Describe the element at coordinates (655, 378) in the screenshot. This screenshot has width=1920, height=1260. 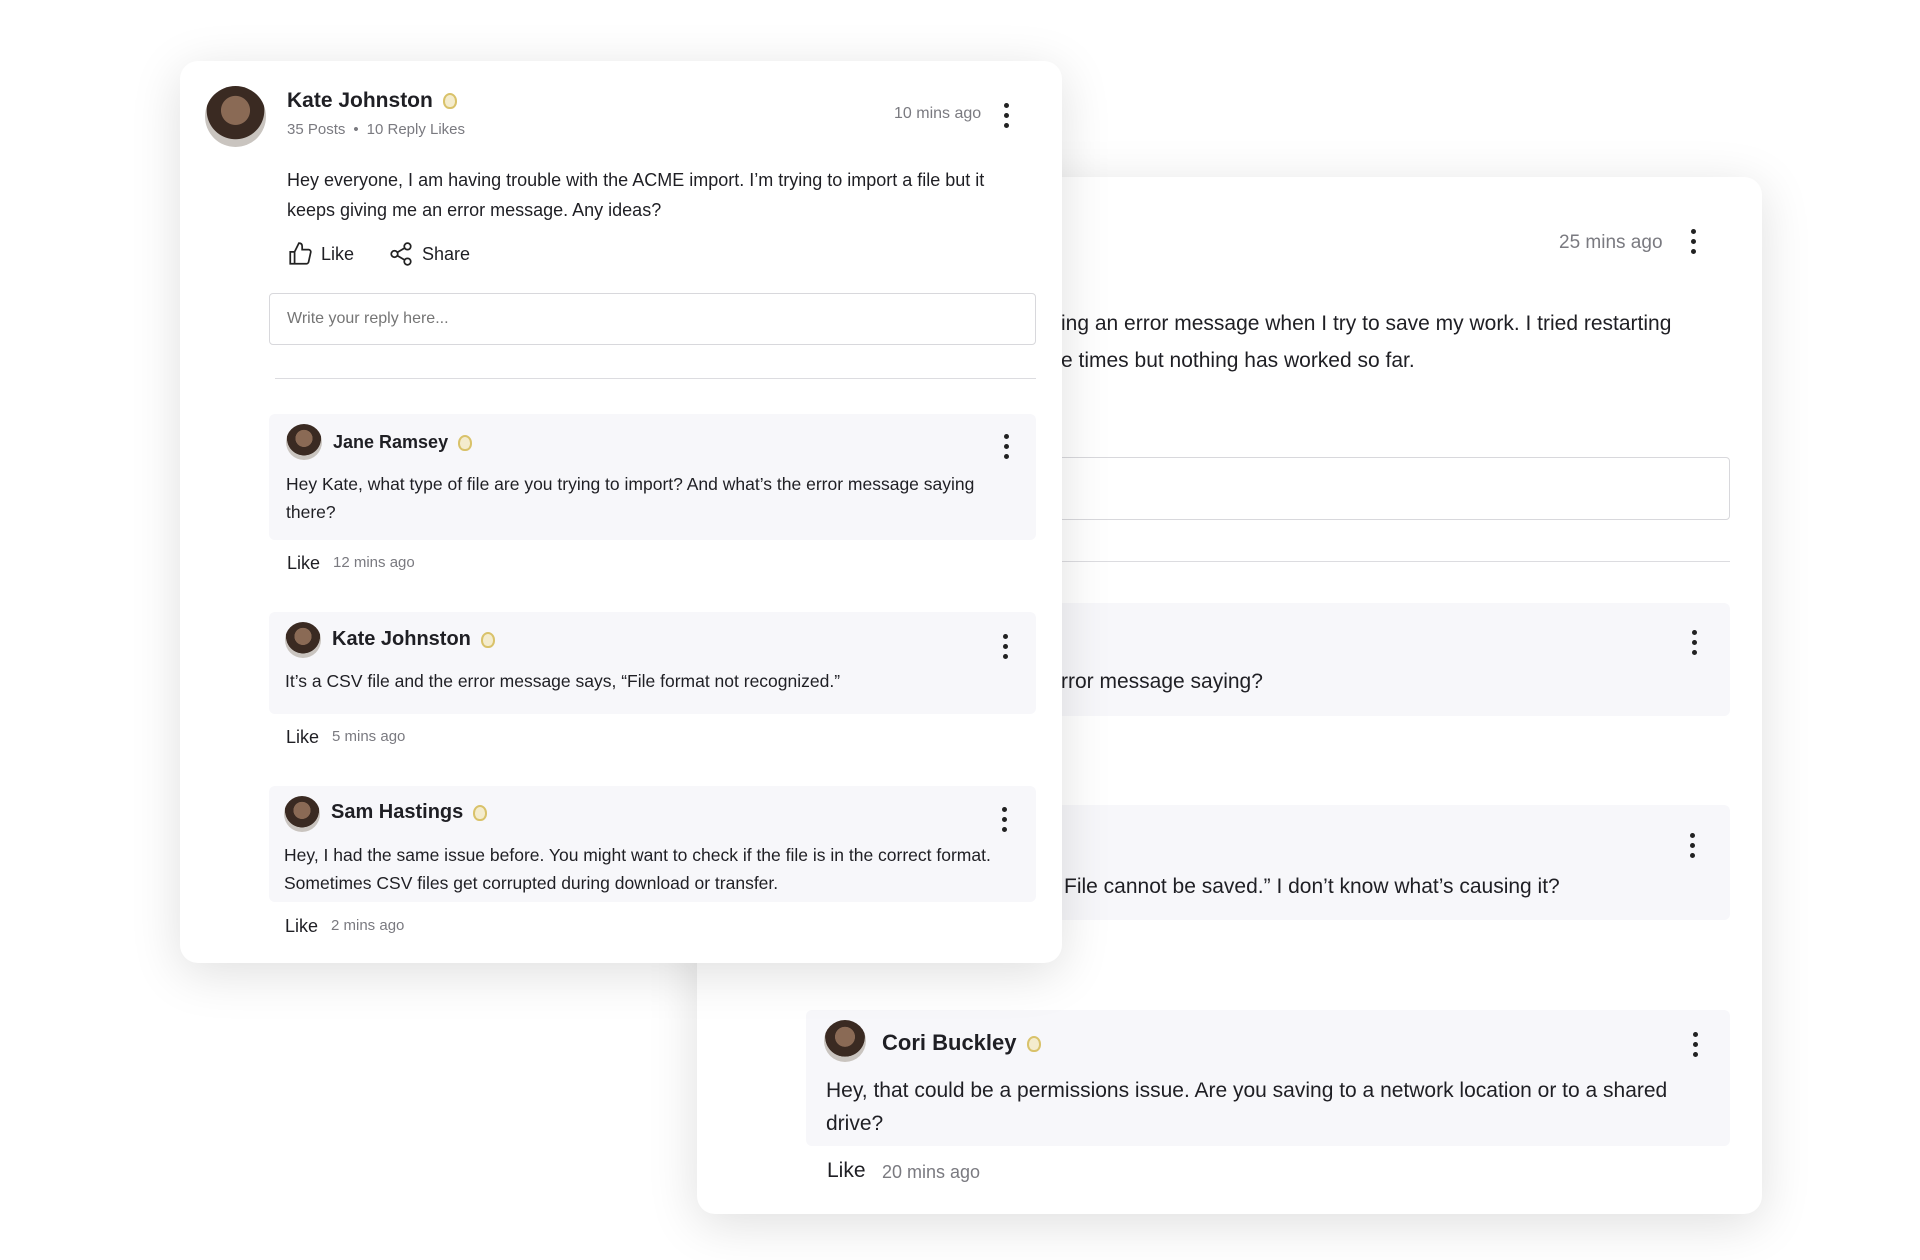
I see `divider` at that location.